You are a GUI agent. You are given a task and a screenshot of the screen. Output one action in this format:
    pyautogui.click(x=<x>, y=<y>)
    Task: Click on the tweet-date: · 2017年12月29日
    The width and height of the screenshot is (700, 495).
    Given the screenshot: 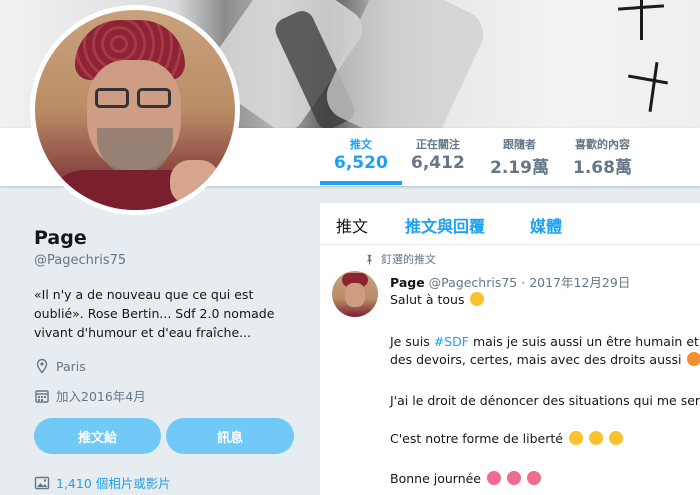 What is the action you would take?
    pyautogui.click(x=575, y=282)
    